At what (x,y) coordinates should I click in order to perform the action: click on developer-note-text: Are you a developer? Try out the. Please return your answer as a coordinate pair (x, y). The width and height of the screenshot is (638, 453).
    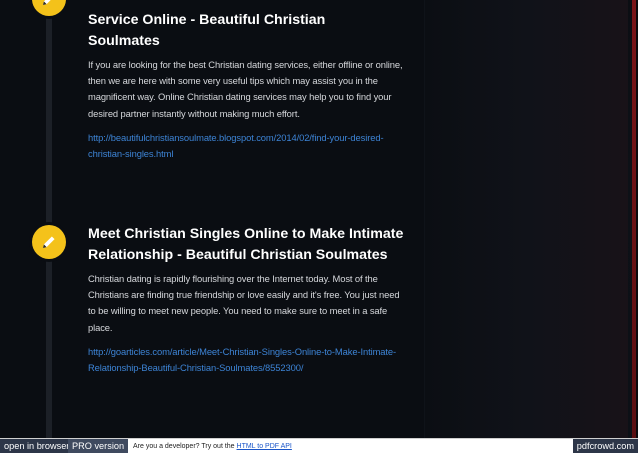
    Looking at the image, I should click on (184, 446).